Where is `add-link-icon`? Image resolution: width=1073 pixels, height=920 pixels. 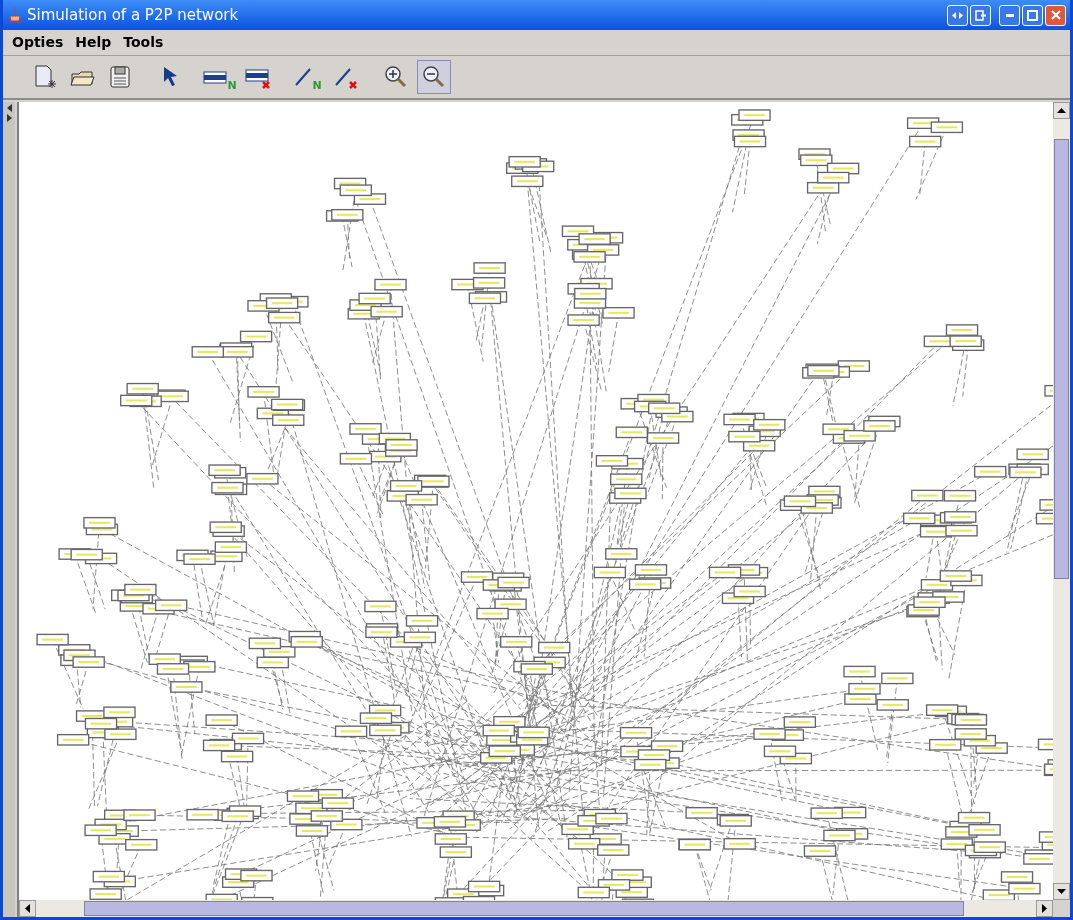 add-link-icon is located at coordinates (303, 77).